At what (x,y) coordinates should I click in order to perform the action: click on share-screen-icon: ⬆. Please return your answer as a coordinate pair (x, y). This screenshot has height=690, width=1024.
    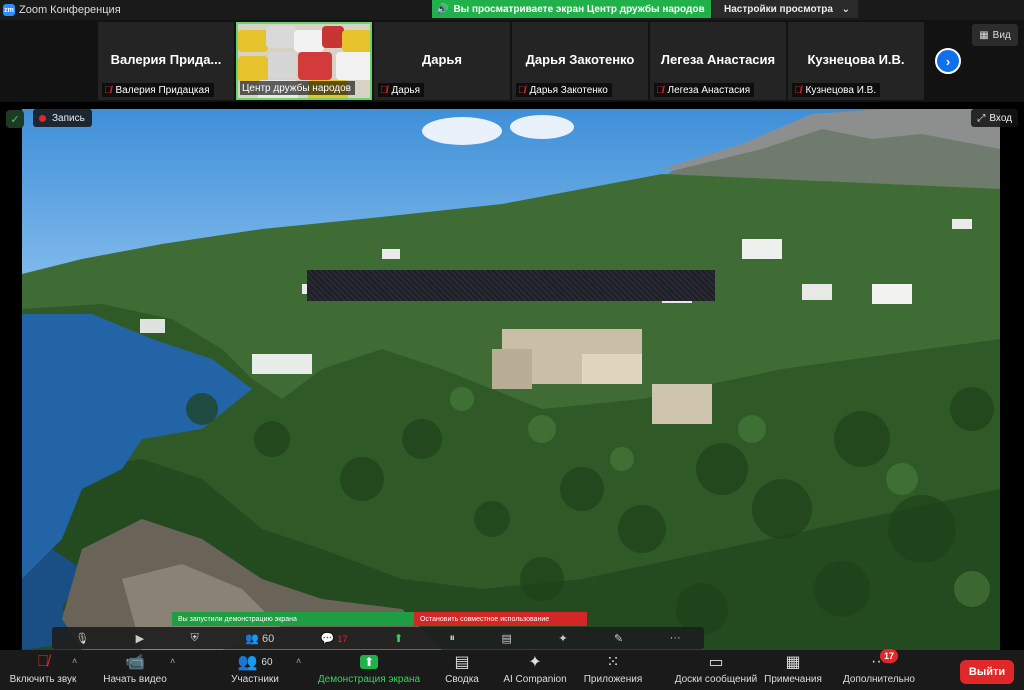
    Looking at the image, I should click on (369, 662).